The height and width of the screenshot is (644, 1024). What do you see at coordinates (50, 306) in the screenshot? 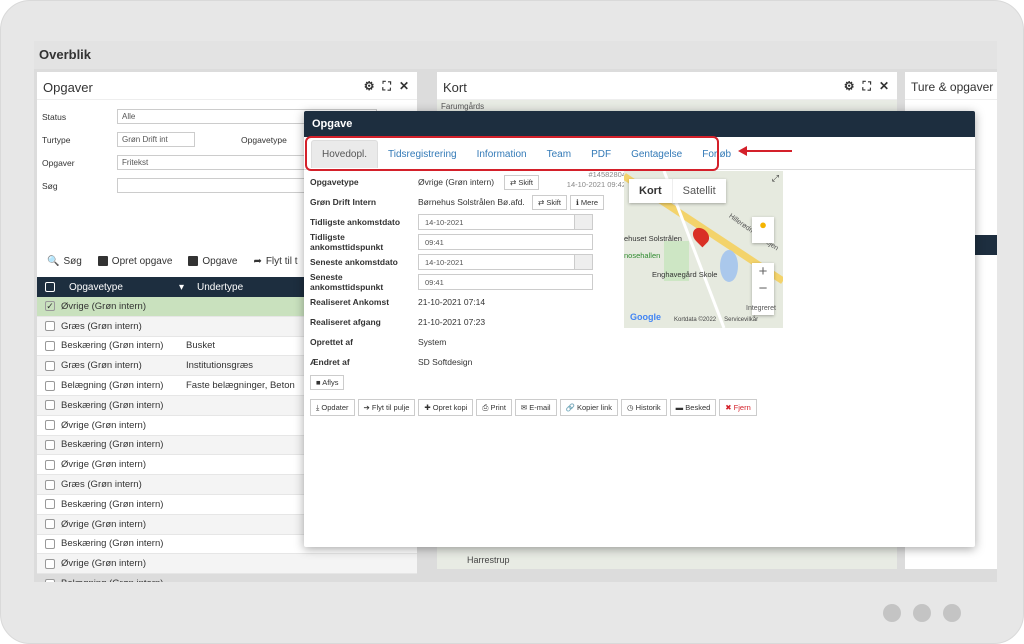
I see `row-checkbox: ✓` at bounding box center [50, 306].